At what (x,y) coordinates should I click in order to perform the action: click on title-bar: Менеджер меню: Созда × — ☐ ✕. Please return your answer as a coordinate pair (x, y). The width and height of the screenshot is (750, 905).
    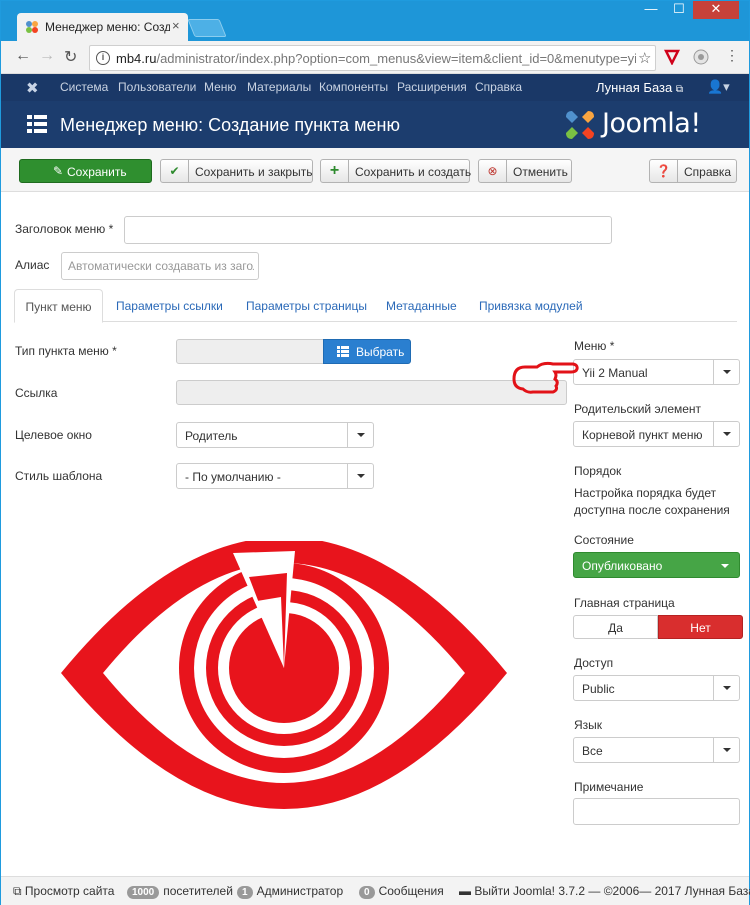
    Looking at the image, I should click on (375, 21).